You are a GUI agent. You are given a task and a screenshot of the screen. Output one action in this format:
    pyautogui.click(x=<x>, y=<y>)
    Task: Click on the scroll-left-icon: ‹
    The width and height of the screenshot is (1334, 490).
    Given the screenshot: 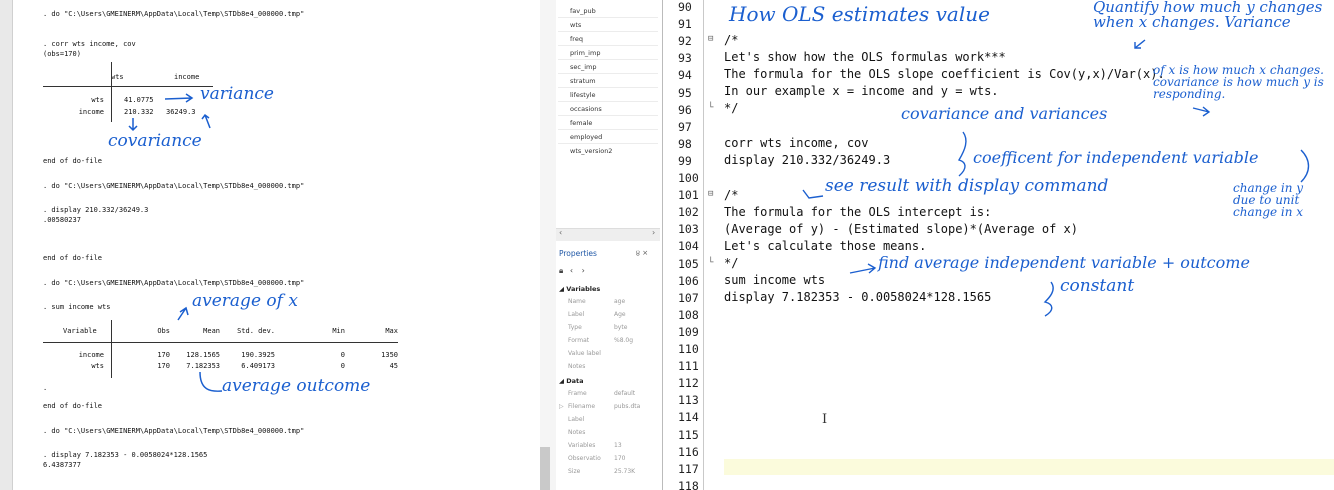 What is the action you would take?
    pyautogui.click(x=560, y=232)
    